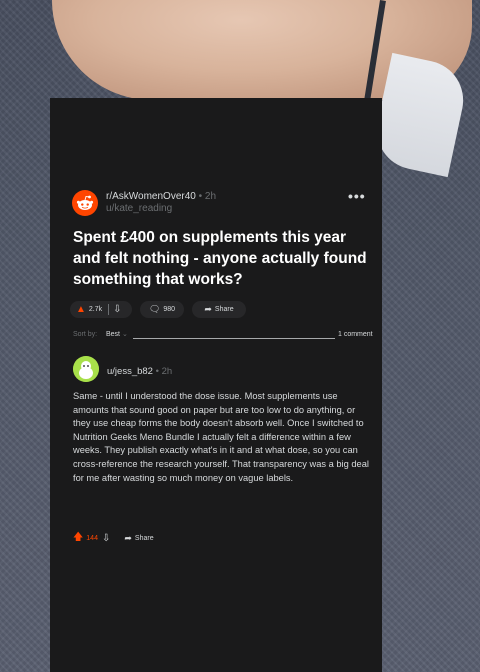 Image resolution: width=480 pixels, height=672 pixels. What do you see at coordinates (162, 309) in the screenshot?
I see `comments-button: 🗨 980` at bounding box center [162, 309].